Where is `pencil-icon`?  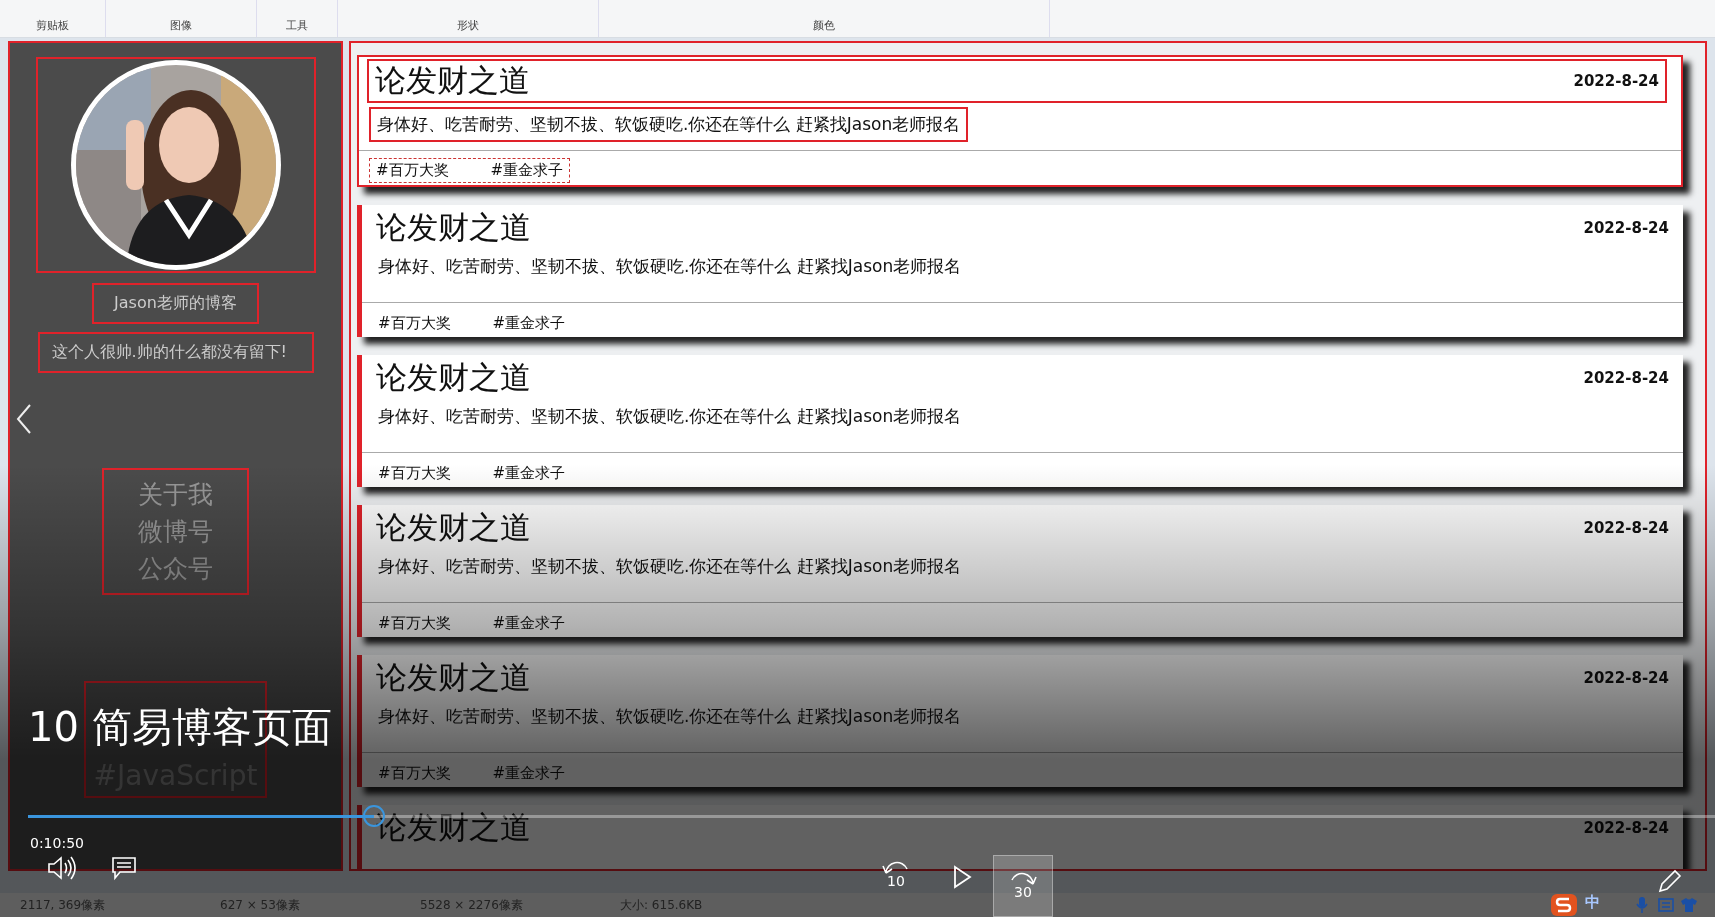 pencil-icon is located at coordinates (1670, 881).